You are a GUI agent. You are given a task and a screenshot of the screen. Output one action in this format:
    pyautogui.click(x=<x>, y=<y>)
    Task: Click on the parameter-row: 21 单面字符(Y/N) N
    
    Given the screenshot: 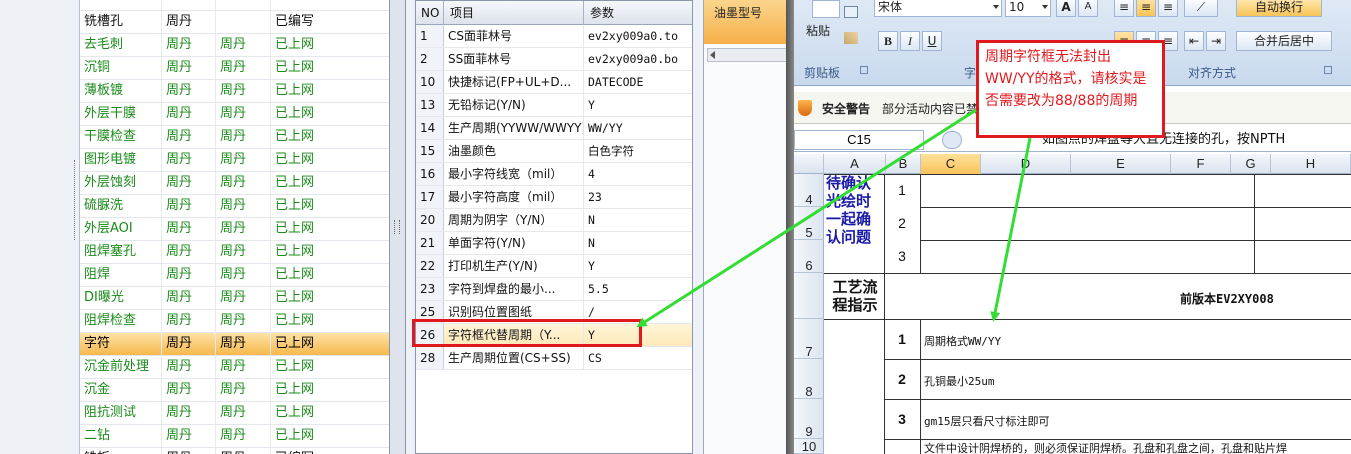 What is the action you would take?
    pyautogui.click(x=554, y=243)
    